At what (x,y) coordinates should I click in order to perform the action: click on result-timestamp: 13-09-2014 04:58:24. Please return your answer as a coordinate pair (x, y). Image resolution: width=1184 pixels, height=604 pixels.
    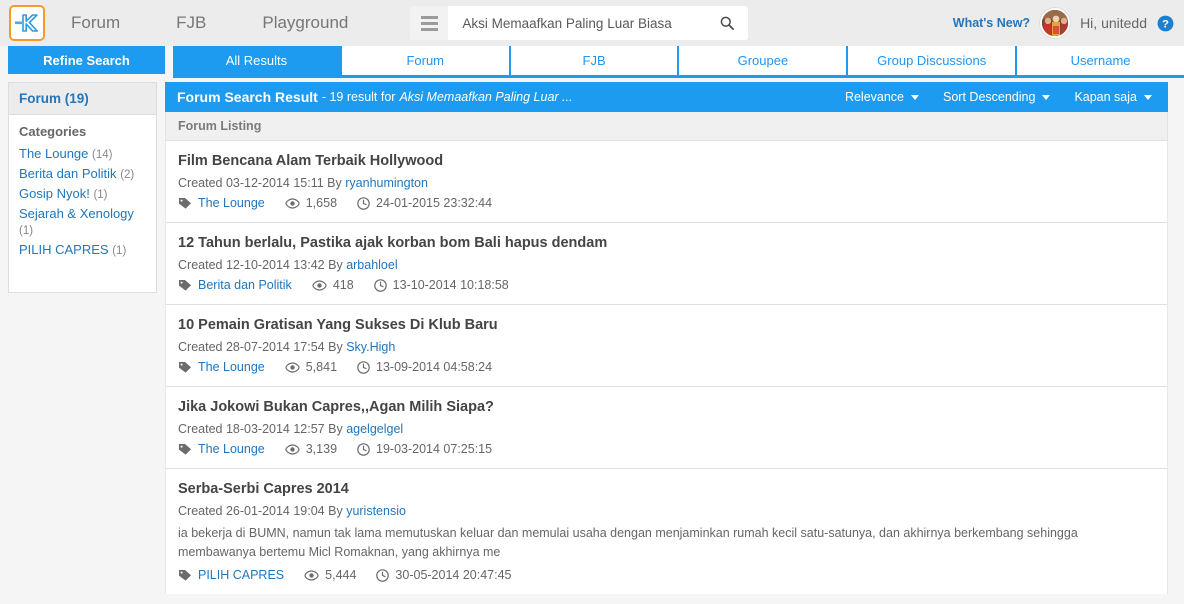
    Looking at the image, I should click on (434, 367).